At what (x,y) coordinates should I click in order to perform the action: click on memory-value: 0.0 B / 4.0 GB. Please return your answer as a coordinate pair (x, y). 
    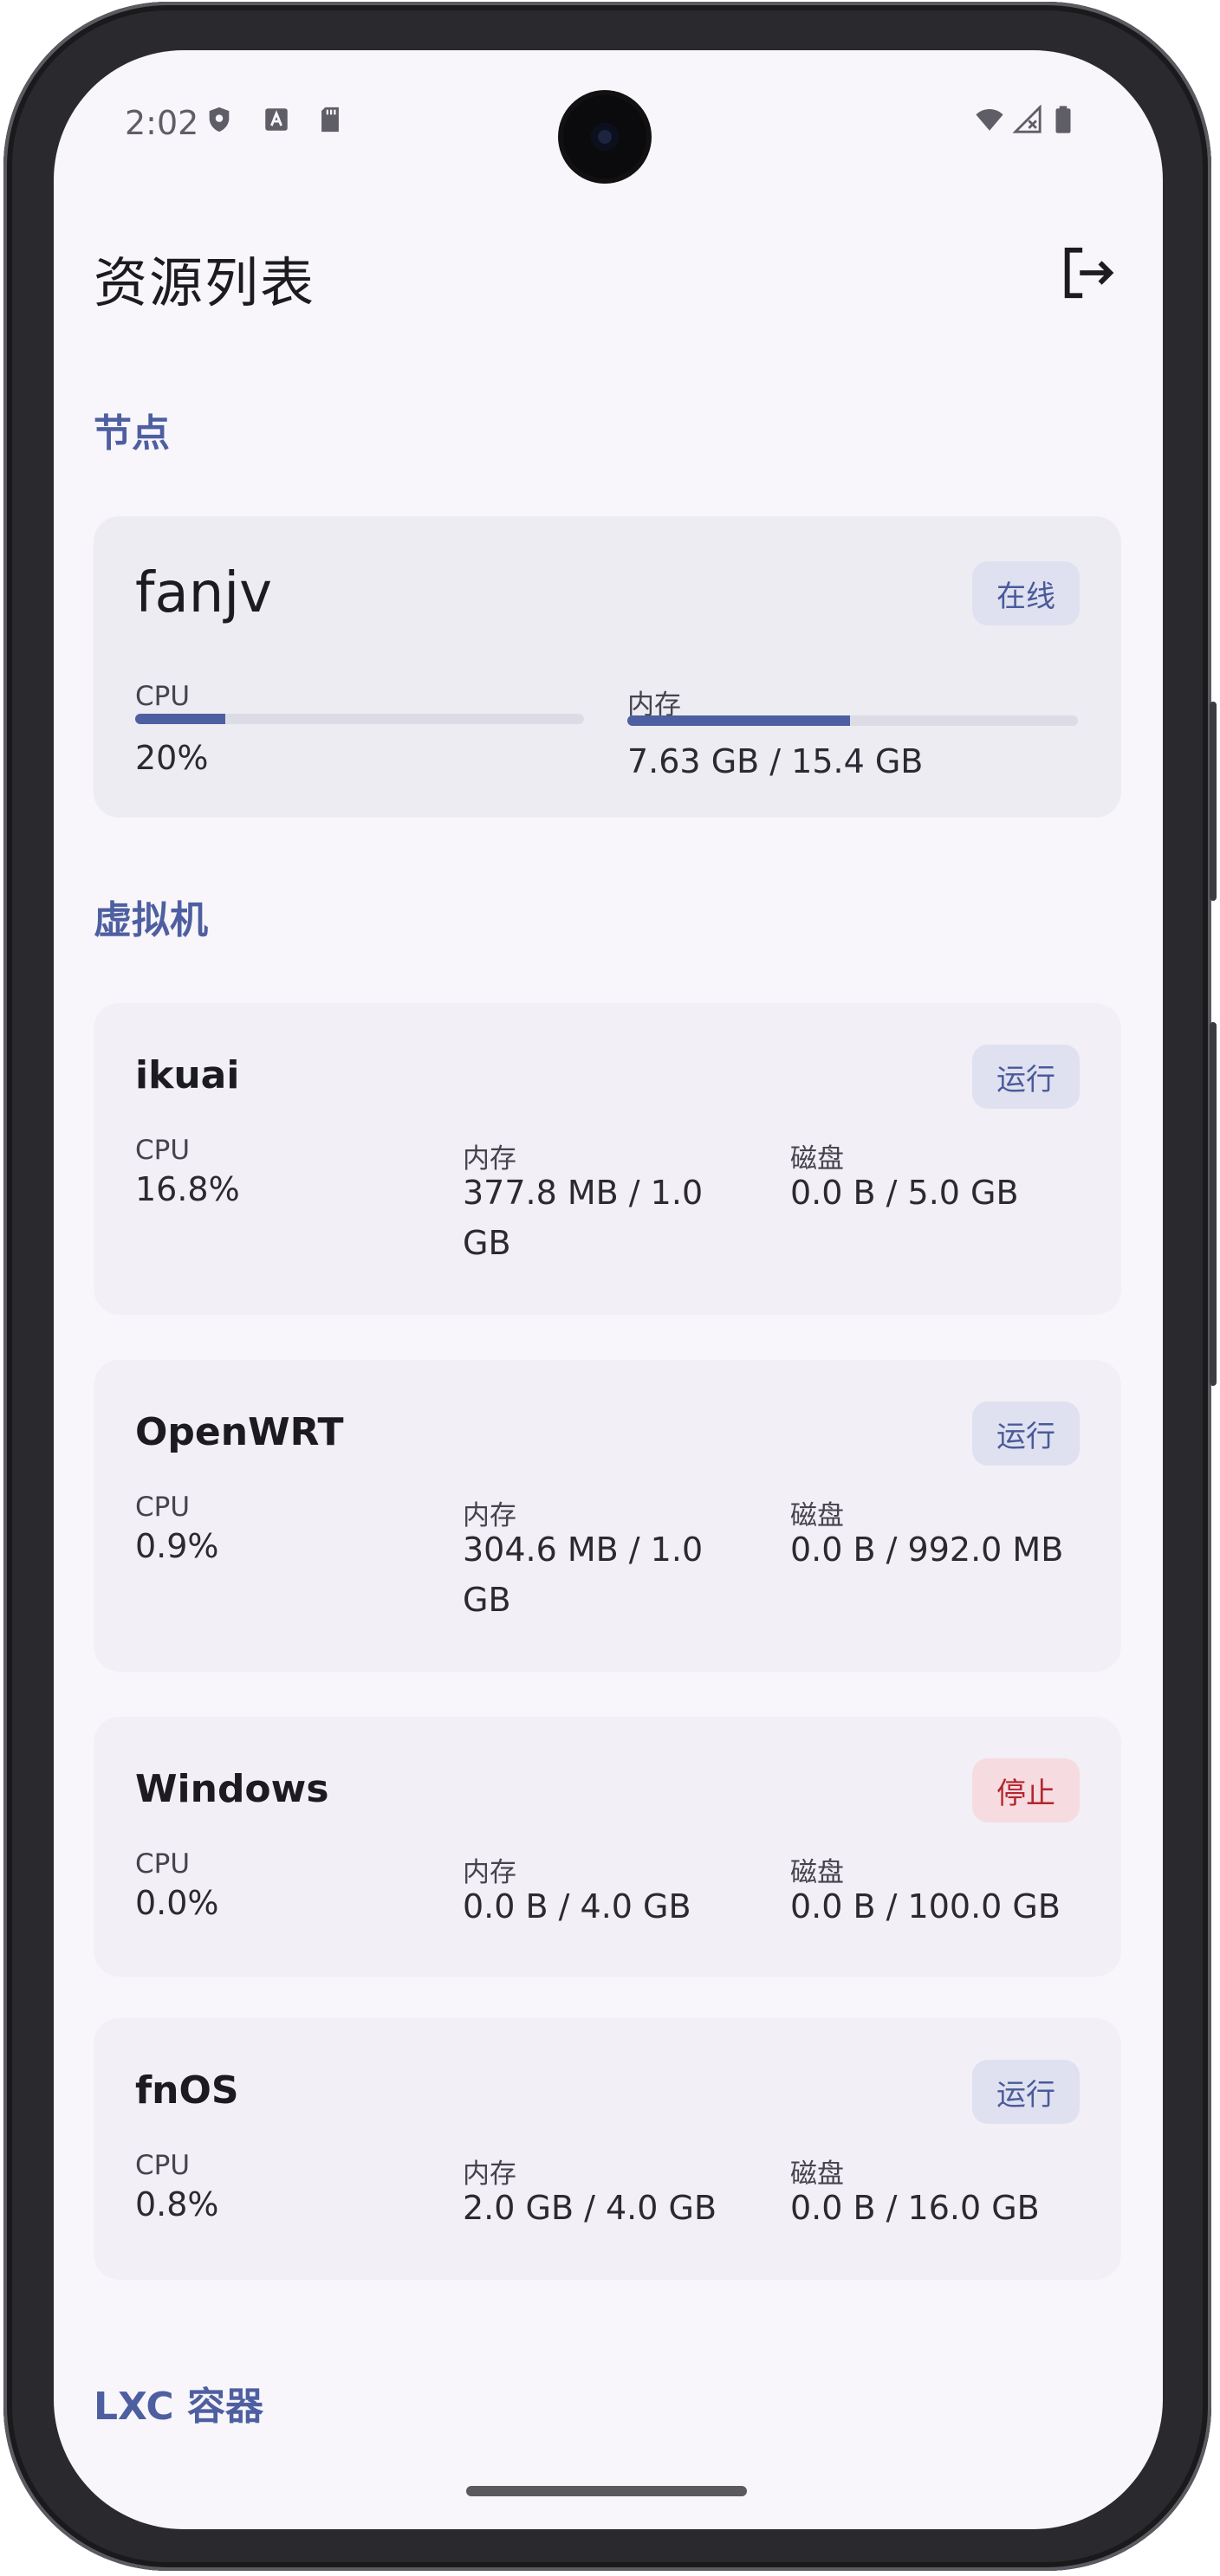
    Looking at the image, I should click on (577, 1906).